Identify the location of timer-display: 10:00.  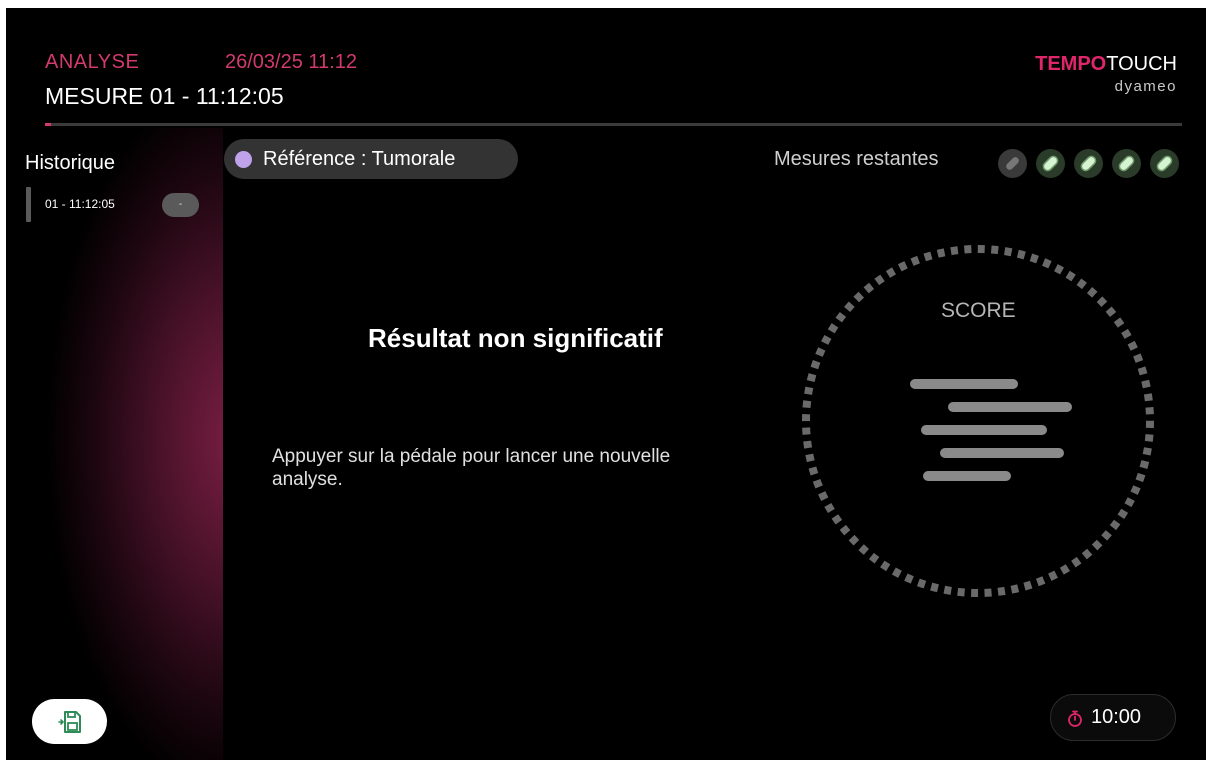
(1113, 717).